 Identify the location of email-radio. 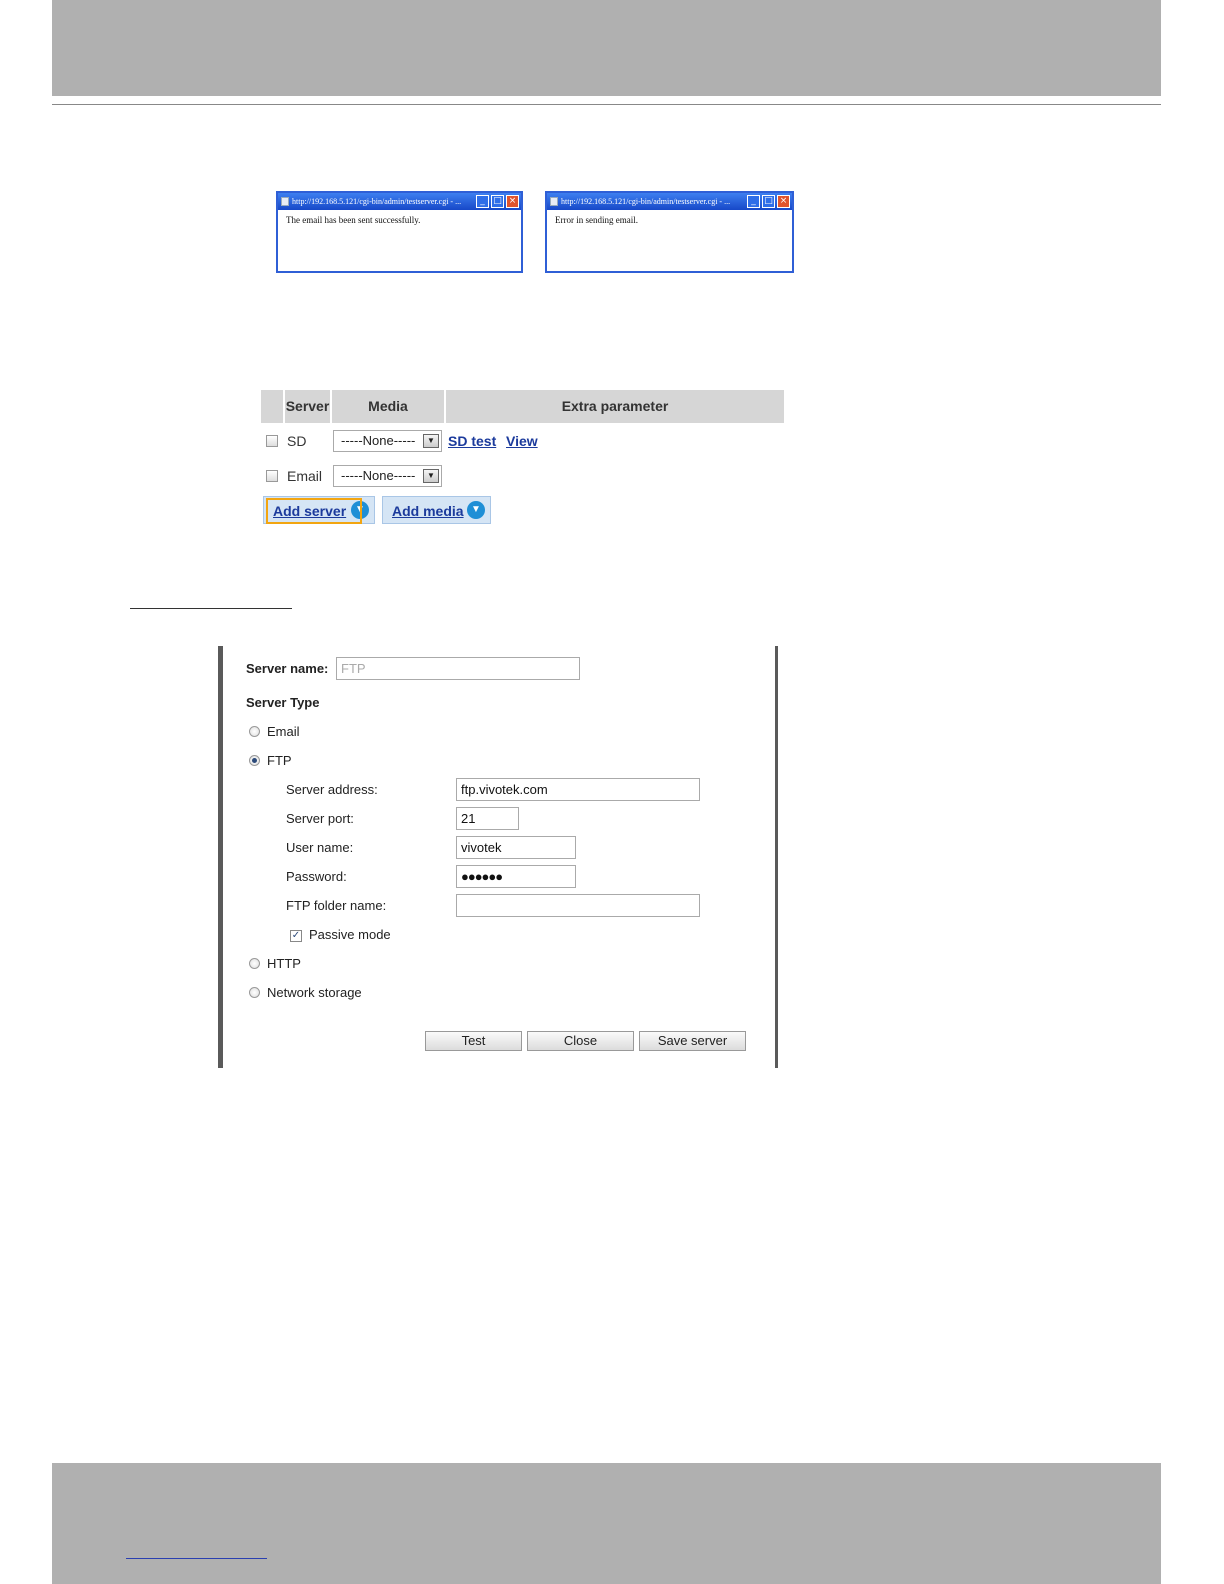
(254, 731).